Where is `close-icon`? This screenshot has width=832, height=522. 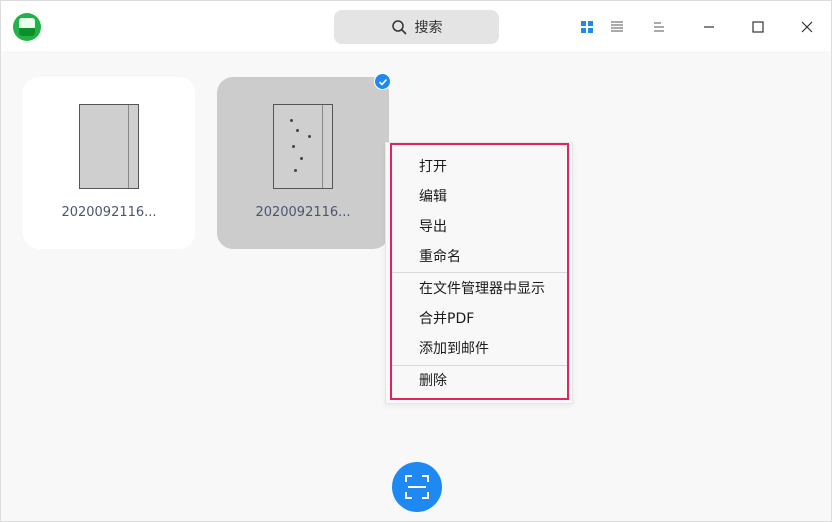
close-icon is located at coordinates (807, 27).